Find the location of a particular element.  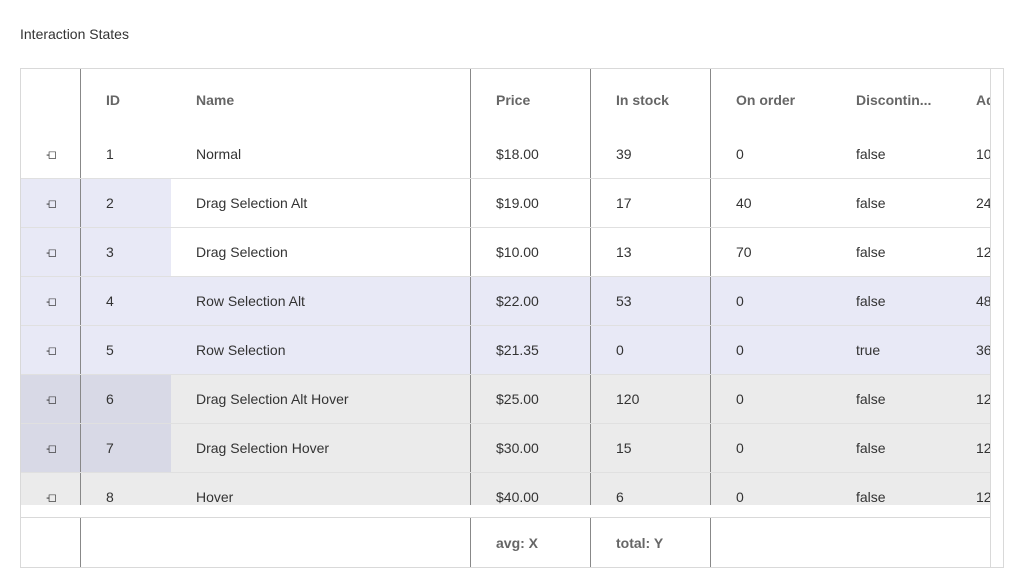

cell-id: 6 is located at coordinates (126, 399).